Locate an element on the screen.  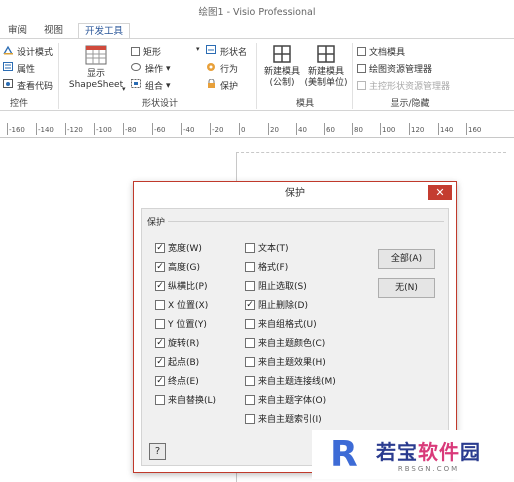
ruler-tick: 140 is located at coordinates (445, 129).